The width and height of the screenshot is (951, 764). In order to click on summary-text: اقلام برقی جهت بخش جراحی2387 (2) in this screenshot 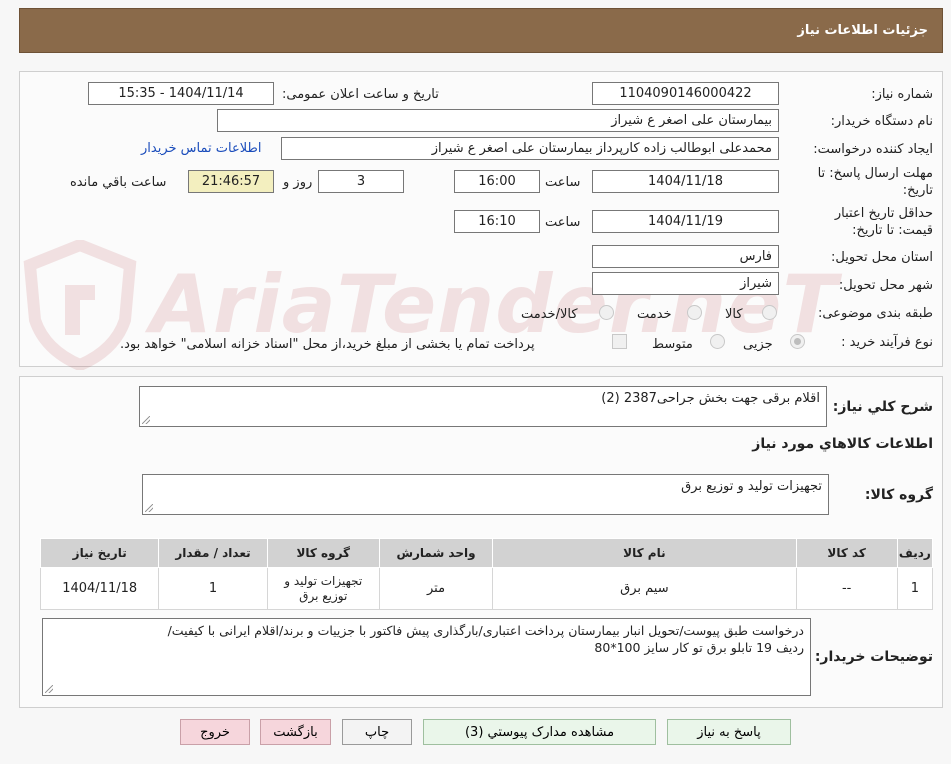, I will do `click(710, 398)`.